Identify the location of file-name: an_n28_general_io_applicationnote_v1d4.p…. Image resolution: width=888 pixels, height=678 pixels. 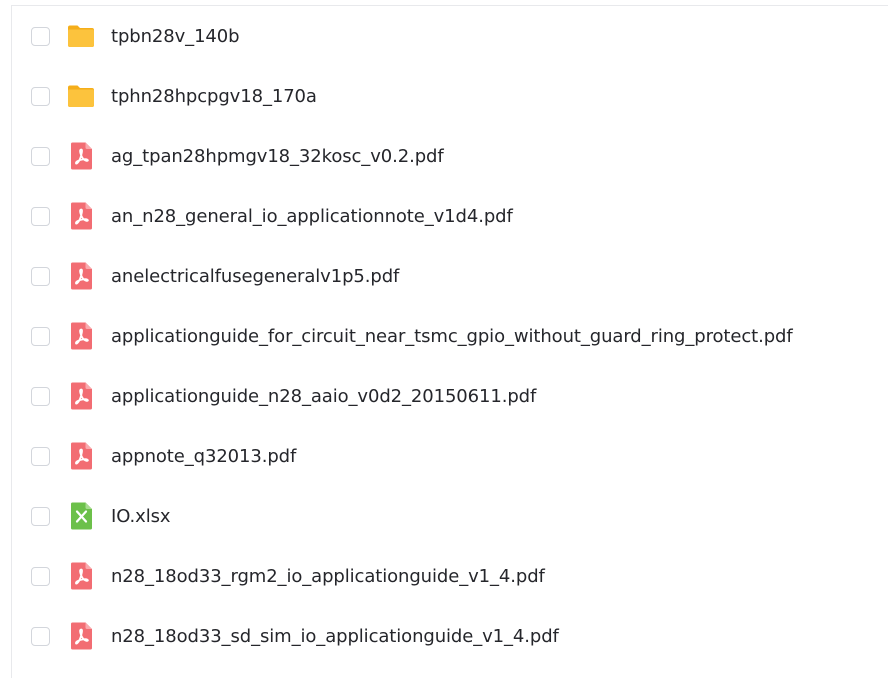
(312, 216).